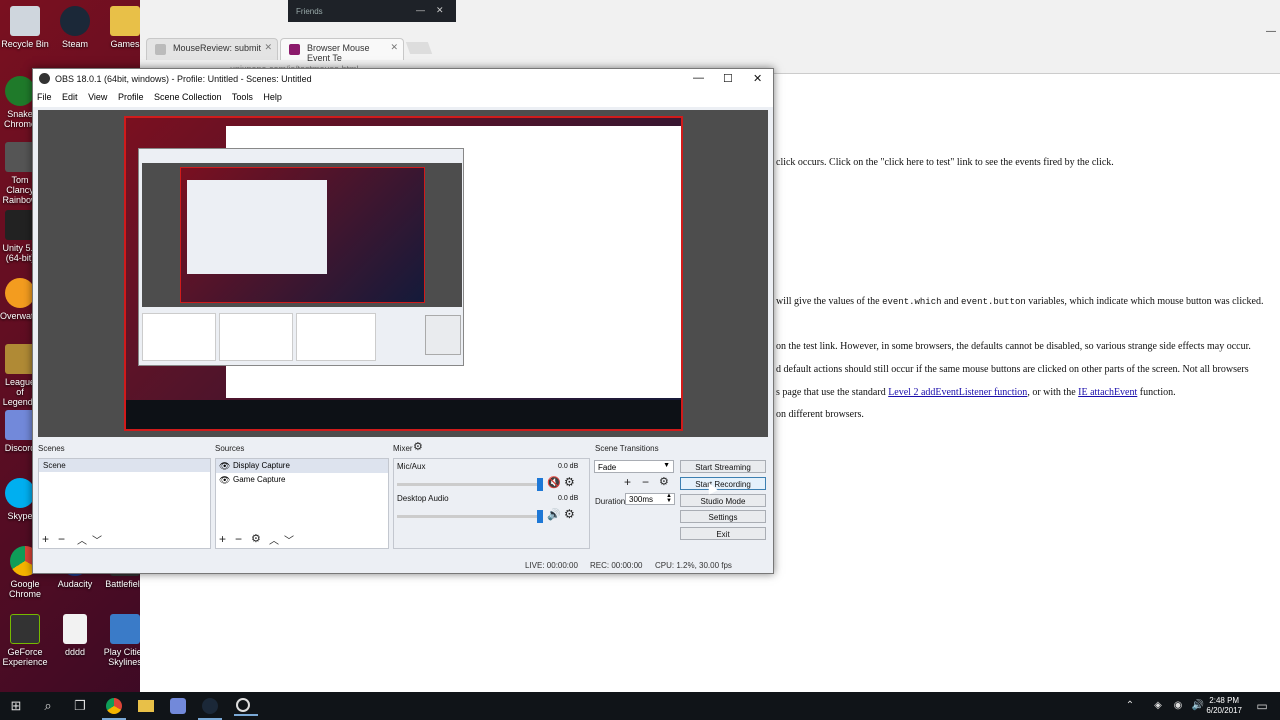  What do you see at coordinates (693, 565) in the screenshot?
I see `cpu-status: CPU: 1.2%, 30.00 fps` at bounding box center [693, 565].